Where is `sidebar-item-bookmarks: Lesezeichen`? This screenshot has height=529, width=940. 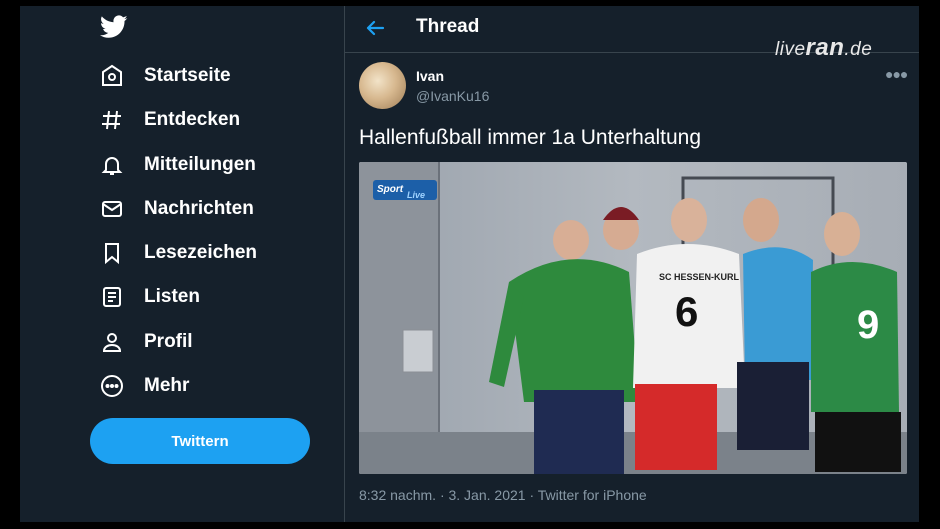
sidebar-item-bookmarks: Lesezeichen is located at coordinates (177, 253).